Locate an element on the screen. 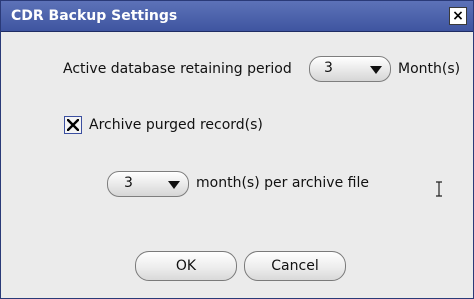 The width and height of the screenshot is (474, 299). check-icon is located at coordinates (73, 125).